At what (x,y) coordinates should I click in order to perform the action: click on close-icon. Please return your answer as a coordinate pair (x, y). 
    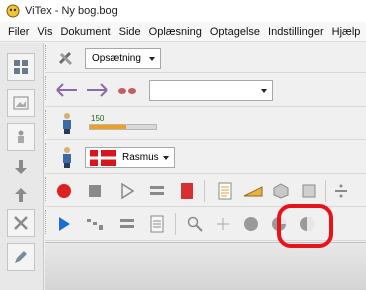
    Looking at the image, I should click on (21, 223).